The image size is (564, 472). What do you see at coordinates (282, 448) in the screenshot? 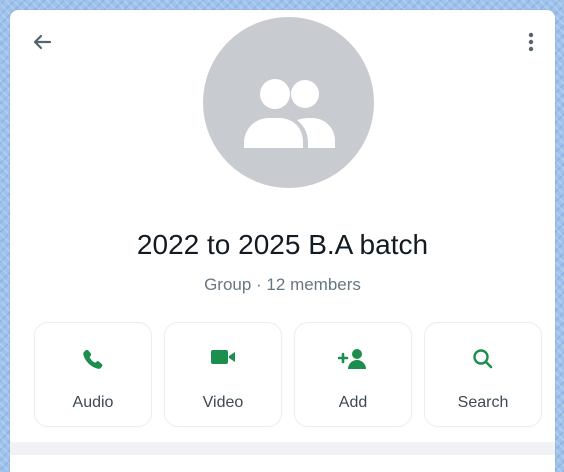
I see `section-divider` at bounding box center [282, 448].